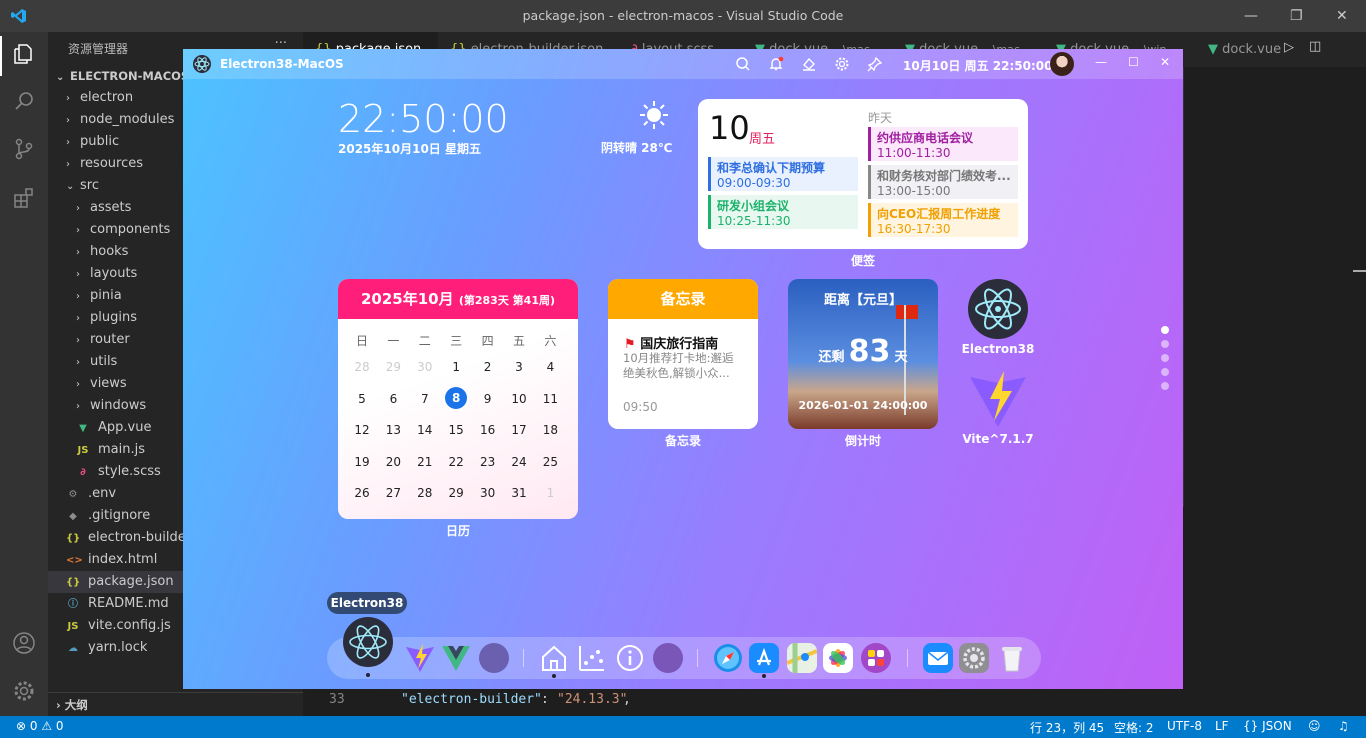 The width and height of the screenshot is (1366, 738). Describe the element at coordinates (783, 174) in the screenshot. I see `event-item: 和李总确认下期预算 09:00-09:30` at that location.